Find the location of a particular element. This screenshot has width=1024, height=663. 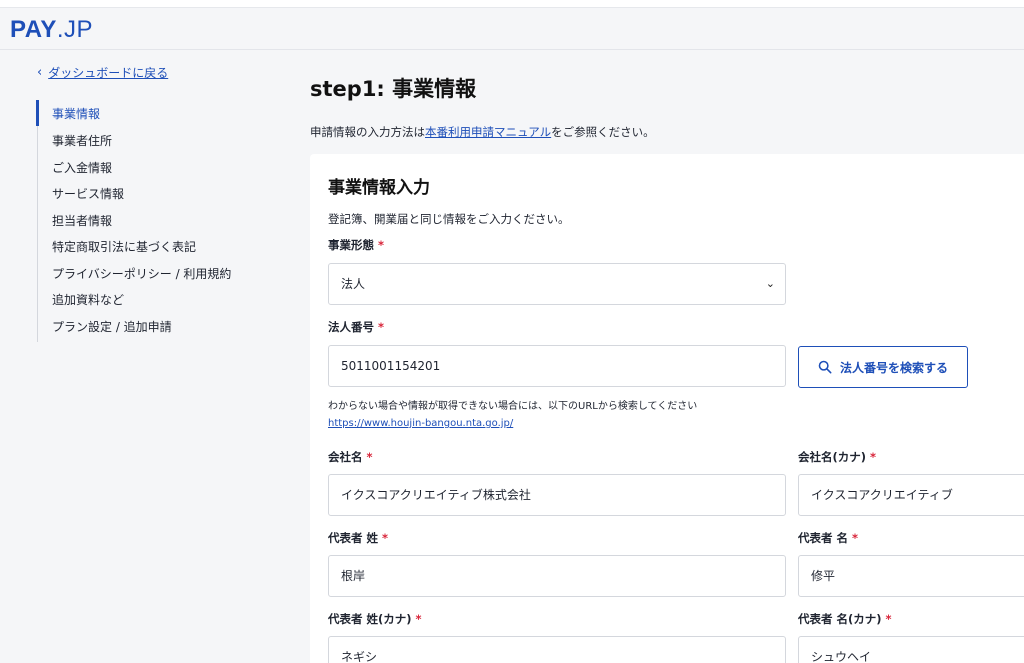

sidebar-item-business-info: 事業情報 is located at coordinates (76, 114).